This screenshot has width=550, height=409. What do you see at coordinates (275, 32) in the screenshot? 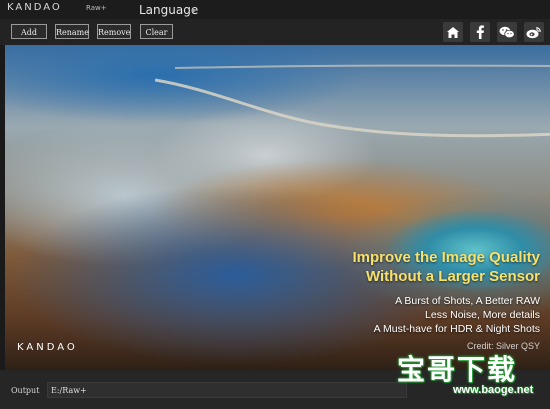
I see `toolbar: Add Rename Remove Clear` at bounding box center [275, 32].